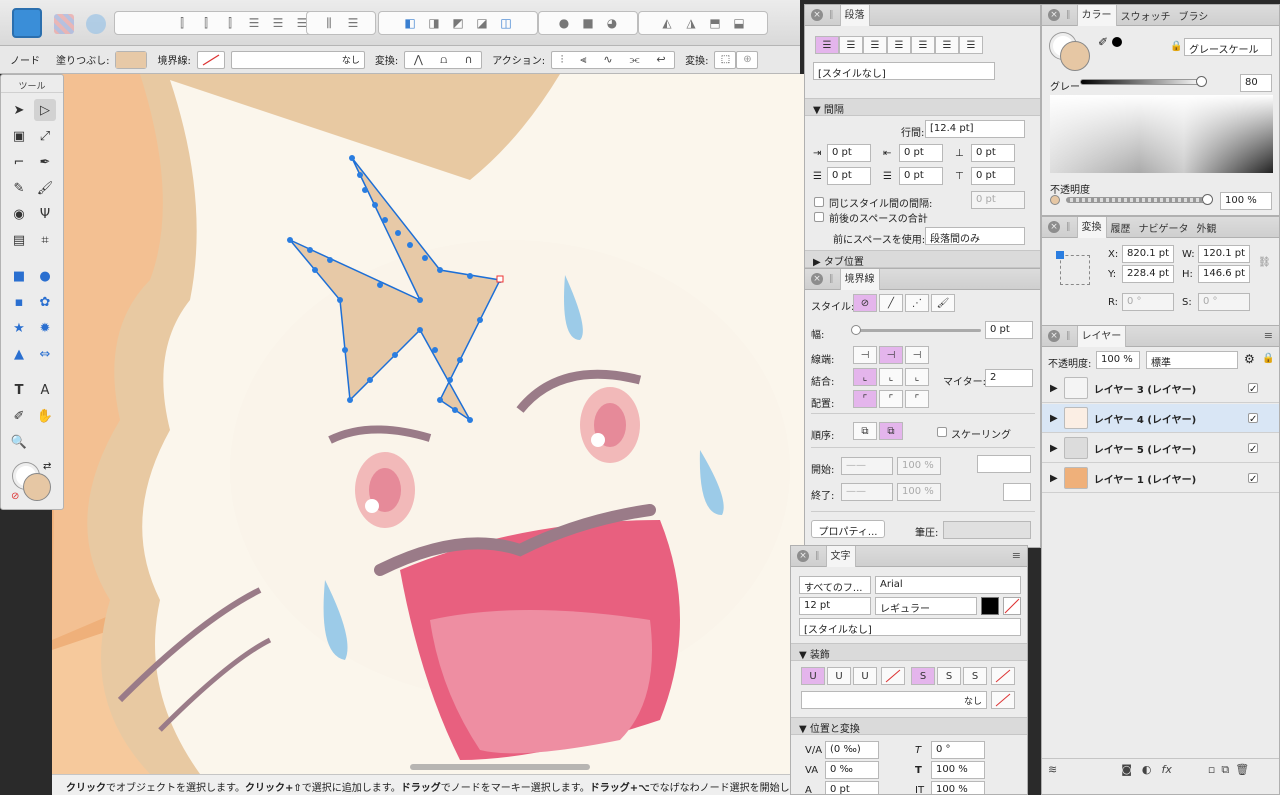 This screenshot has height=795, width=1280. I want to click on strike-button: S, so click(923, 676).